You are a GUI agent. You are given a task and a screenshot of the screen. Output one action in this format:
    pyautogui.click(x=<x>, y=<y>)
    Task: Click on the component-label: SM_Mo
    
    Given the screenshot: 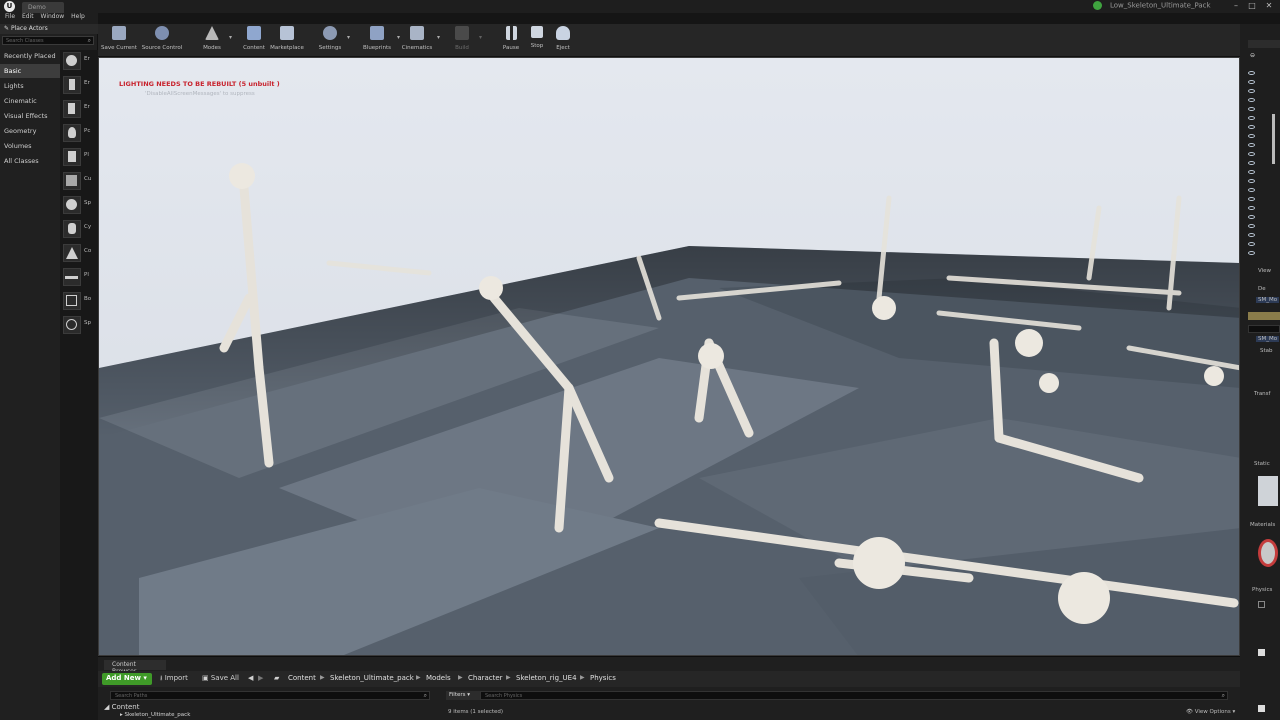 What is the action you would take?
    pyautogui.click(x=1268, y=339)
    